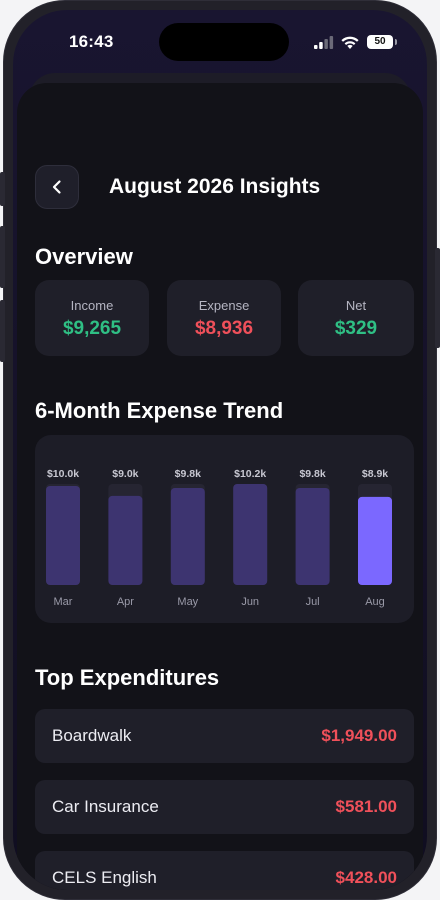  What do you see at coordinates (224, 305) in the screenshot?
I see `expense-label: Expense` at bounding box center [224, 305].